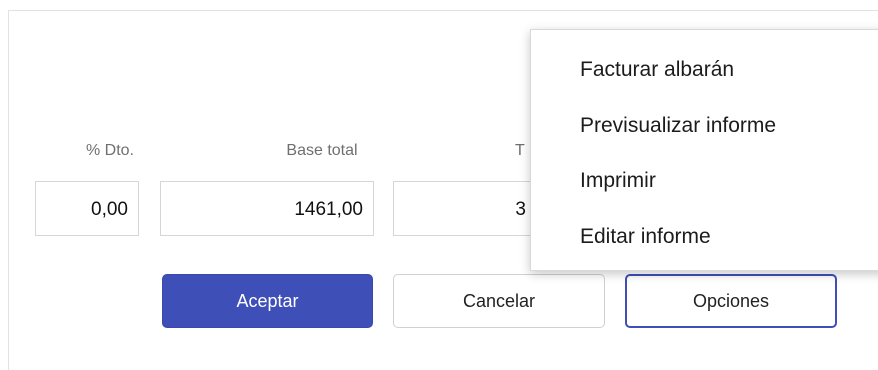  I want to click on menu-item-imprimir: Imprimir, so click(618, 181).